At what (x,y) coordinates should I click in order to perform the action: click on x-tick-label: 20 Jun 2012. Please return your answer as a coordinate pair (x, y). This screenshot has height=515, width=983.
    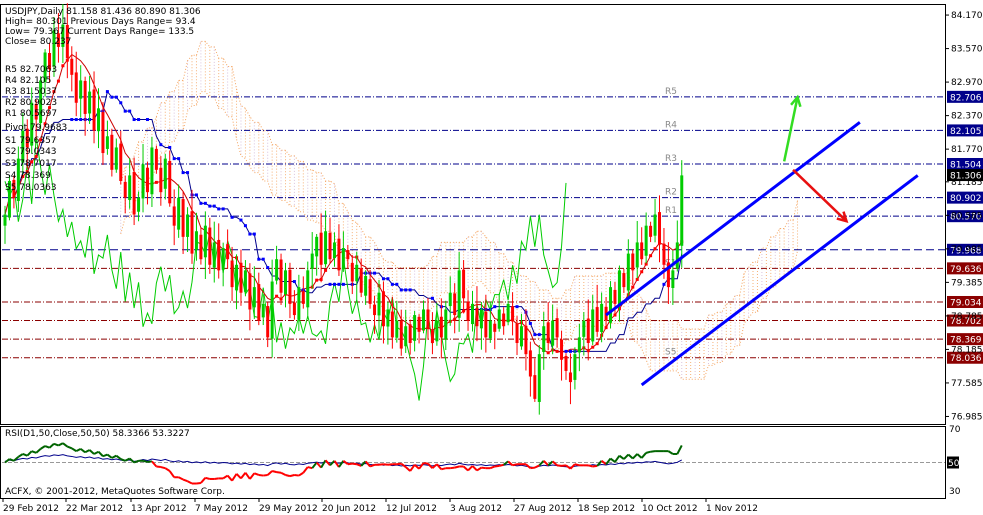
    Looking at the image, I should click on (349, 509).